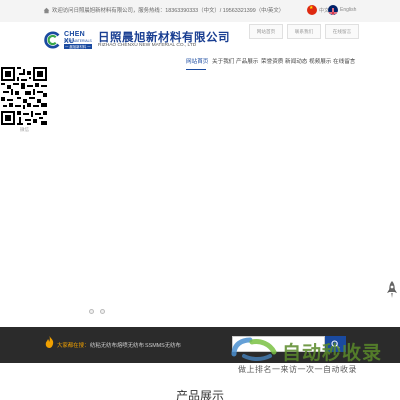  Describe the element at coordinates (223, 61) in the screenshot. I see `nav-item-about: 关于我们` at that location.